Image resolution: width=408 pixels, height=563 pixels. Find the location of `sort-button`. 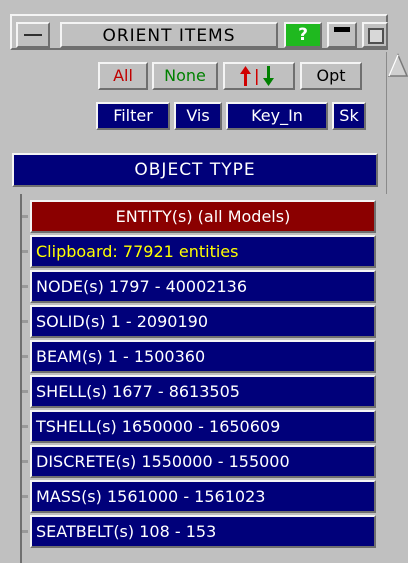

sort-button is located at coordinates (259, 76).